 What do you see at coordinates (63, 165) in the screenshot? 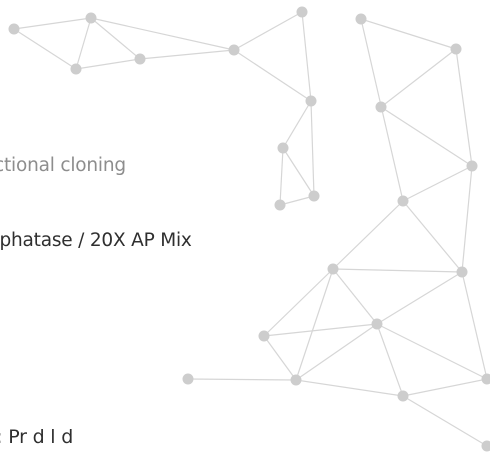
I see `slide-text-line: ctional cloning` at bounding box center [63, 165].